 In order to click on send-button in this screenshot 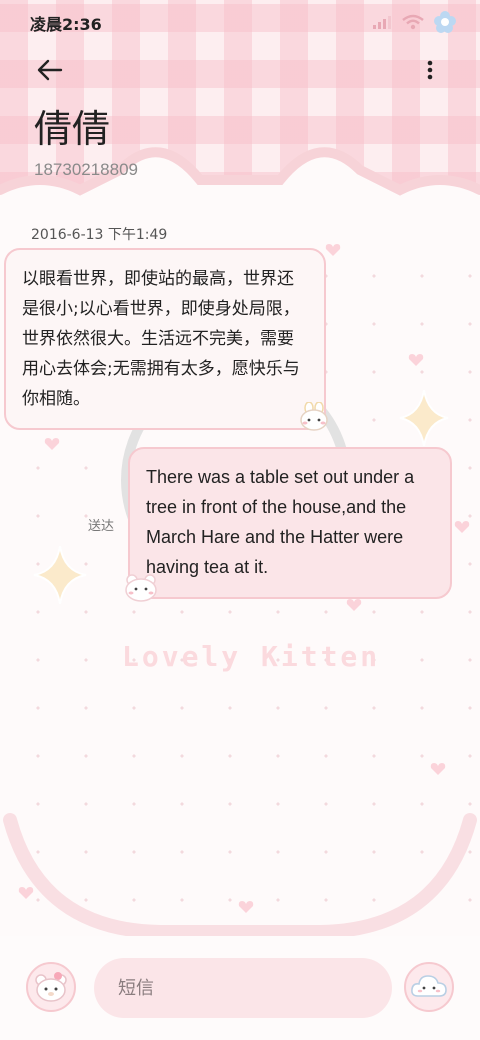, I will do `click(429, 987)`.